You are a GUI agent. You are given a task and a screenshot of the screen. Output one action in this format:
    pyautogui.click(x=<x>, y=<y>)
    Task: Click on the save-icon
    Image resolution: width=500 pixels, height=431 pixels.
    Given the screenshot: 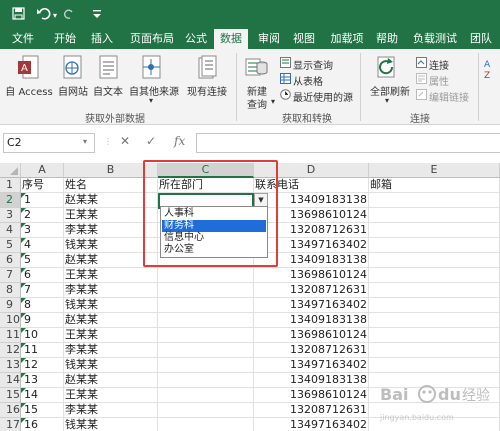 What is the action you would take?
    pyautogui.click(x=18, y=15)
    